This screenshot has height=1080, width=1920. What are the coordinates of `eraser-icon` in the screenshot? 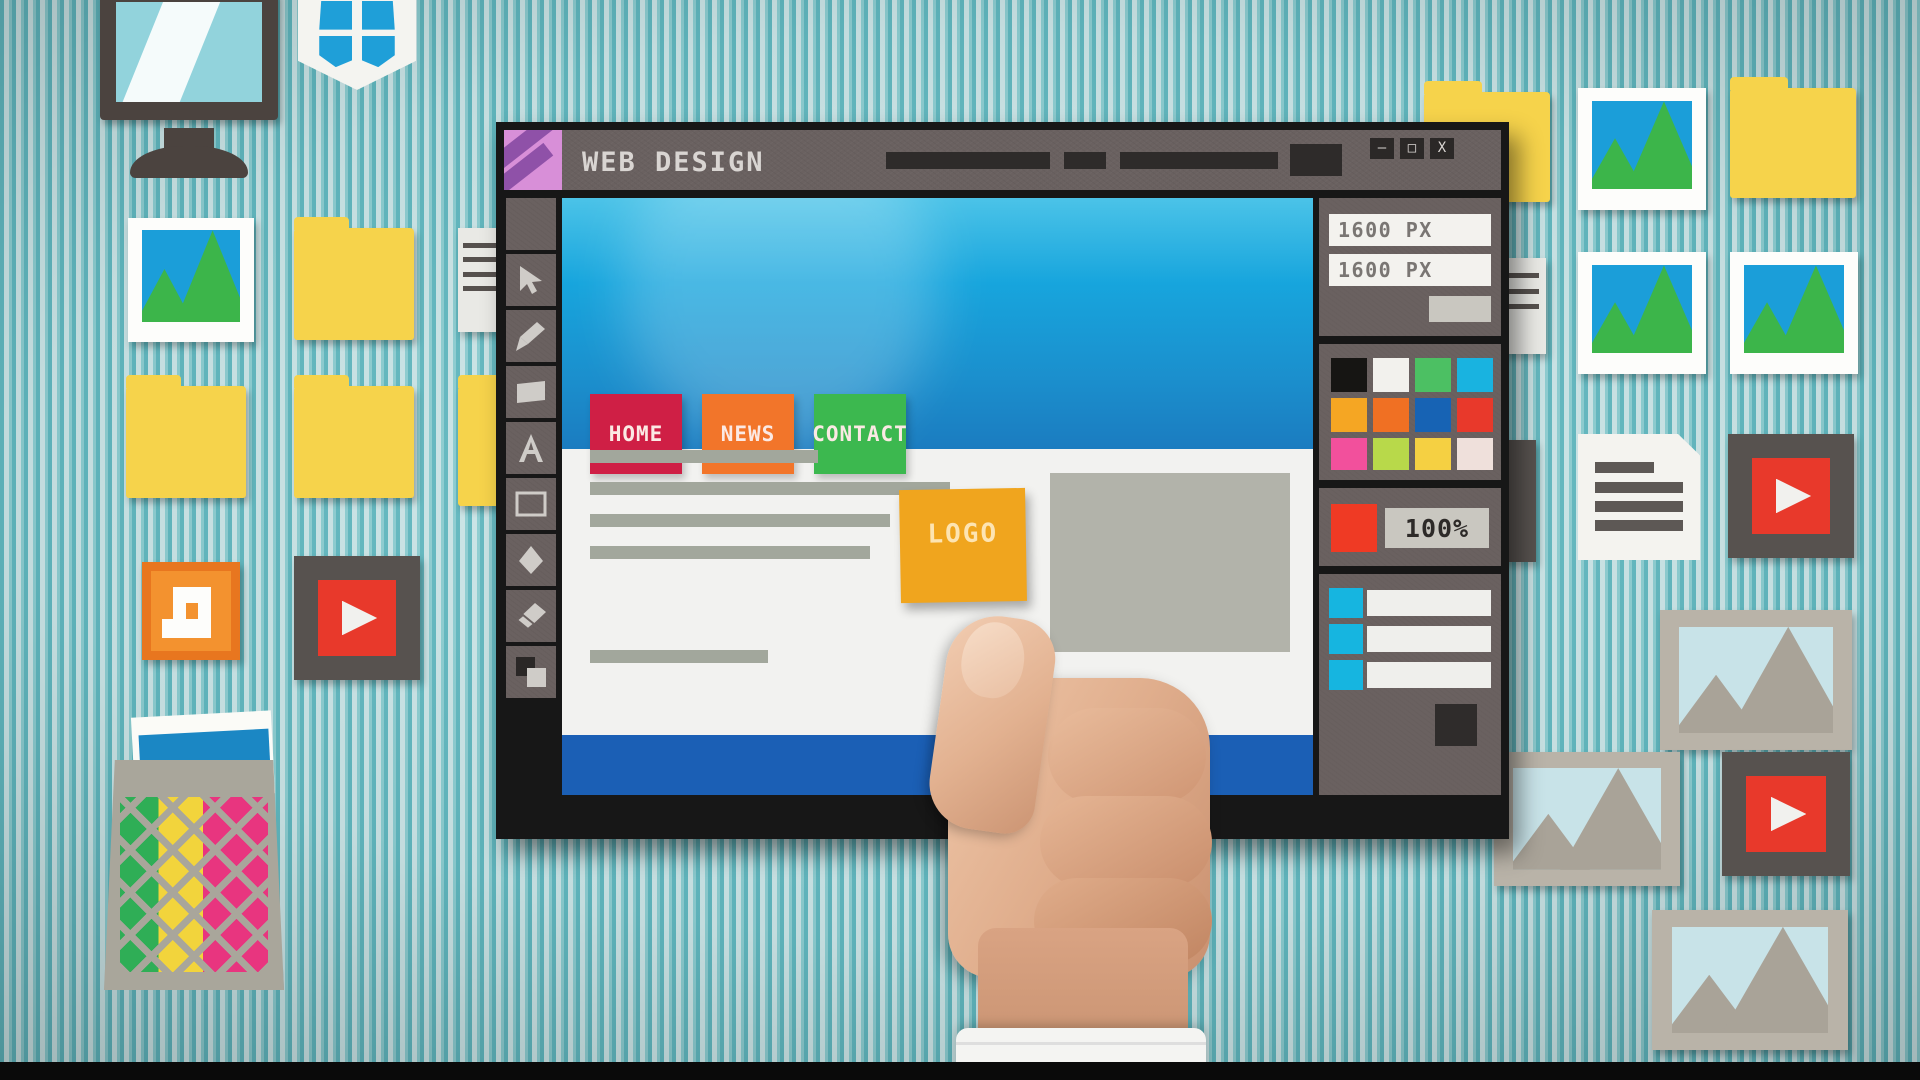 It's located at (530, 616).